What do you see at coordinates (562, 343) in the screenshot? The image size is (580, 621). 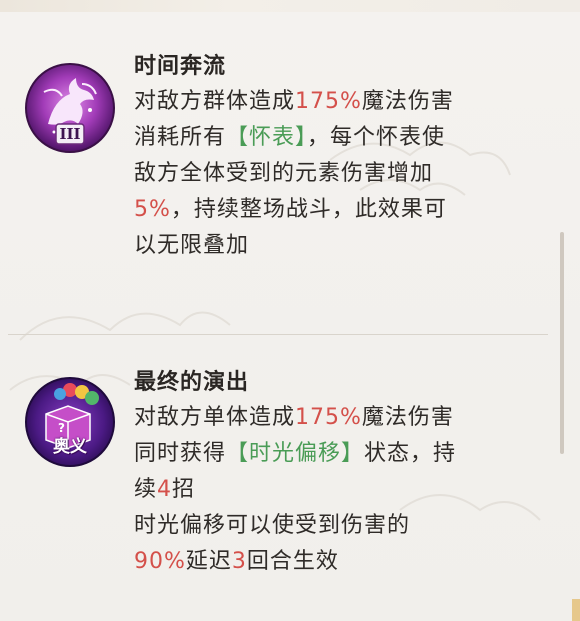 I see `scrollbar` at bounding box center [562, 343].